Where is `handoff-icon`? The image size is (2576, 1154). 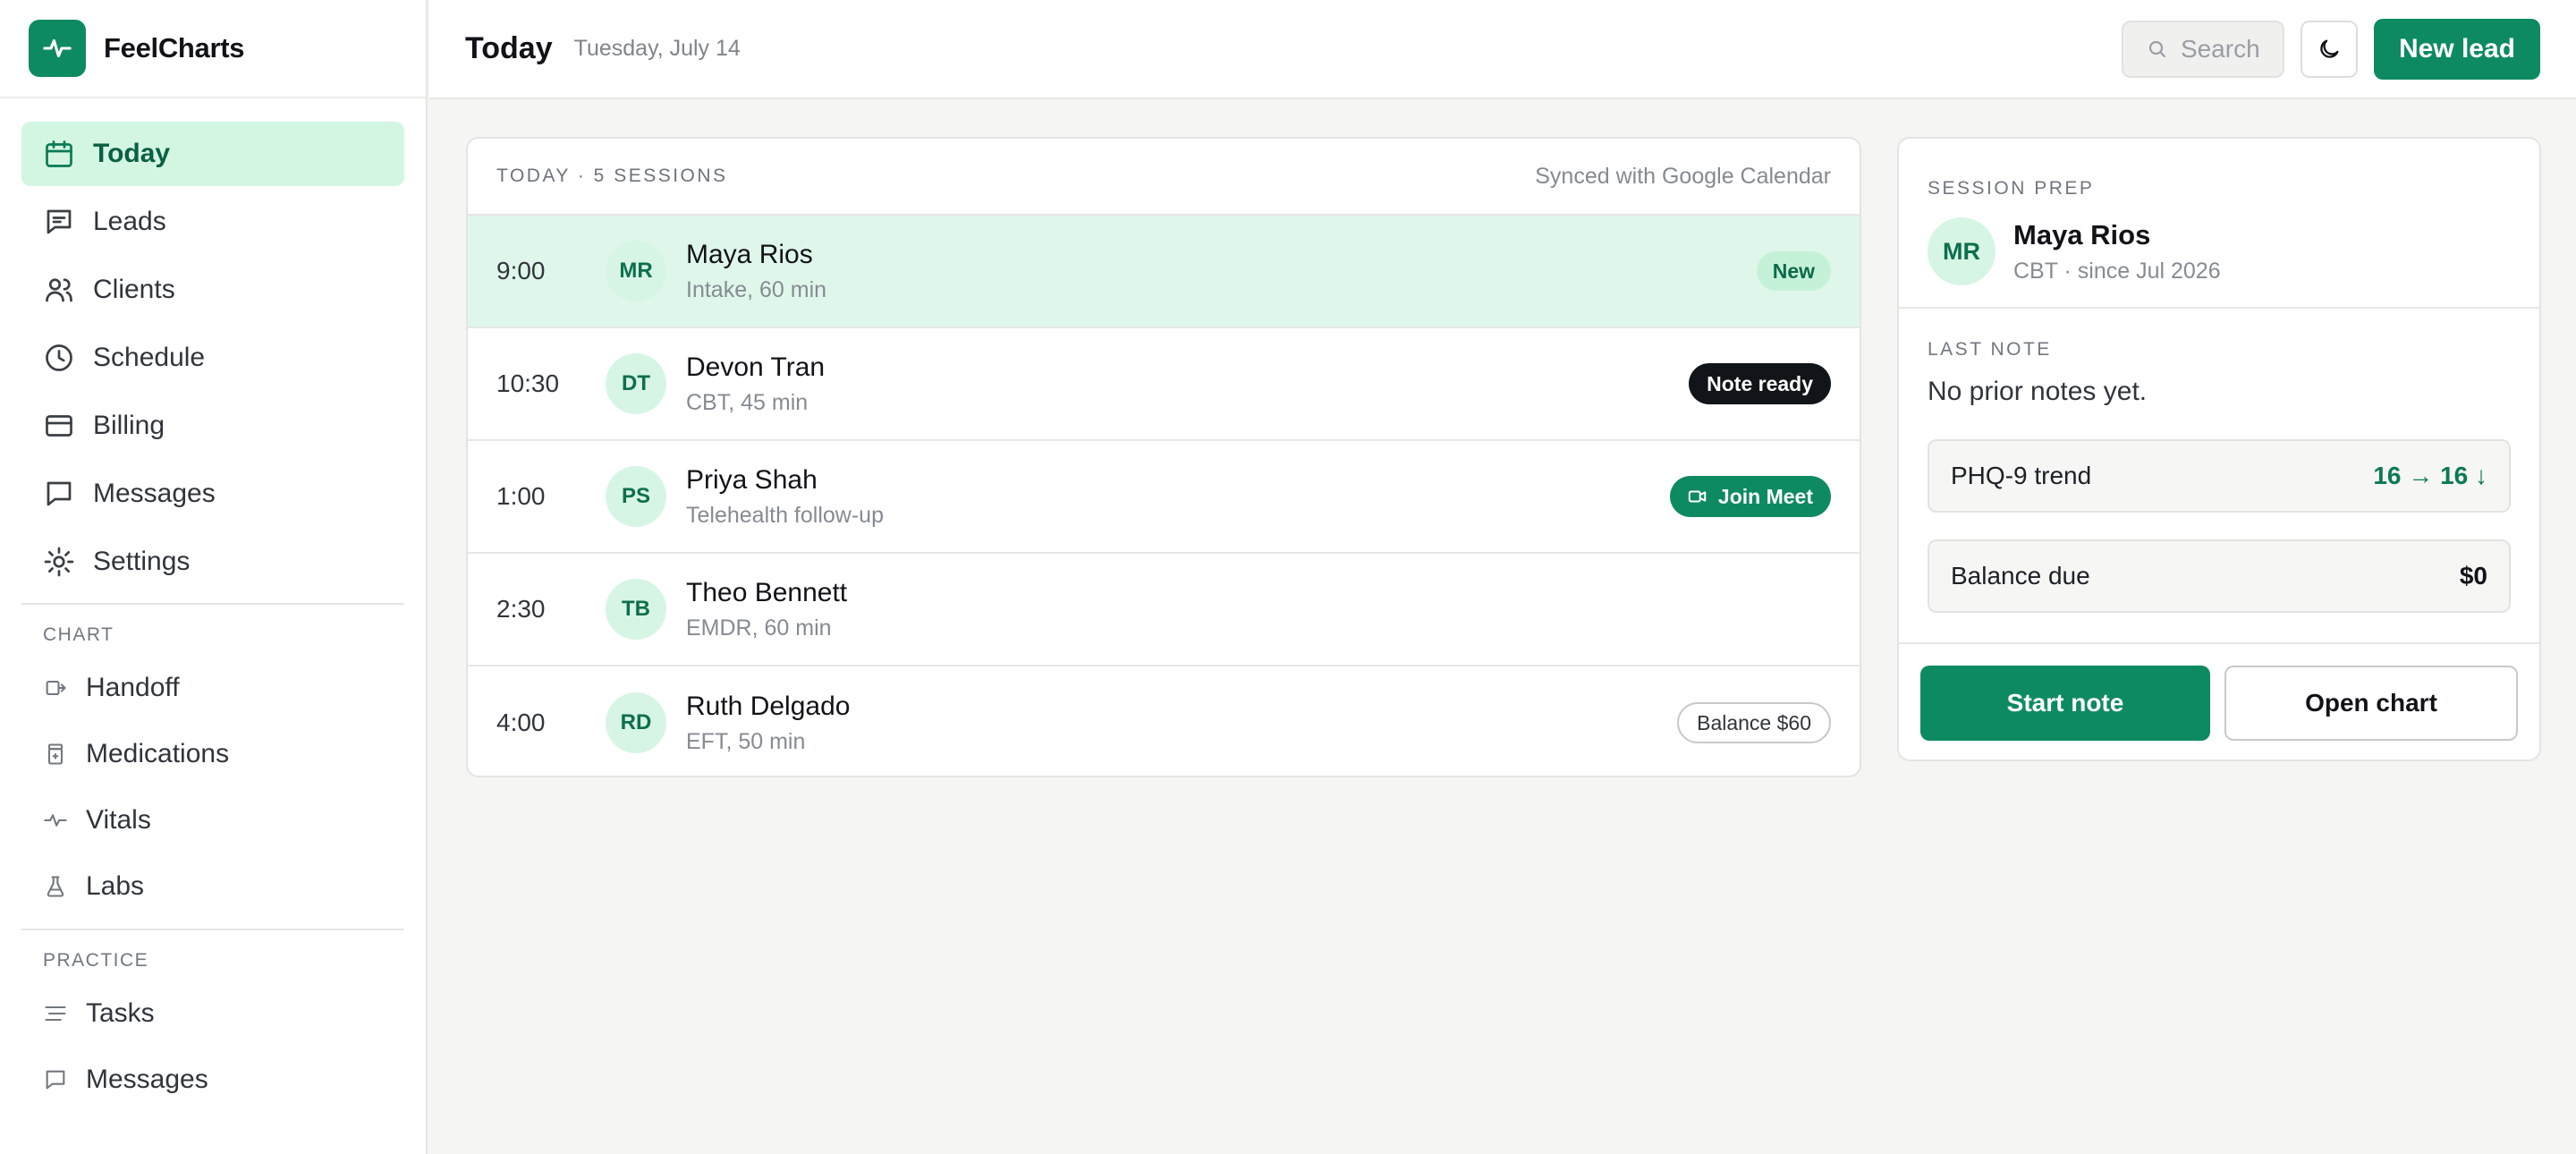
handoff-icon is located at coordinates (55, 687).